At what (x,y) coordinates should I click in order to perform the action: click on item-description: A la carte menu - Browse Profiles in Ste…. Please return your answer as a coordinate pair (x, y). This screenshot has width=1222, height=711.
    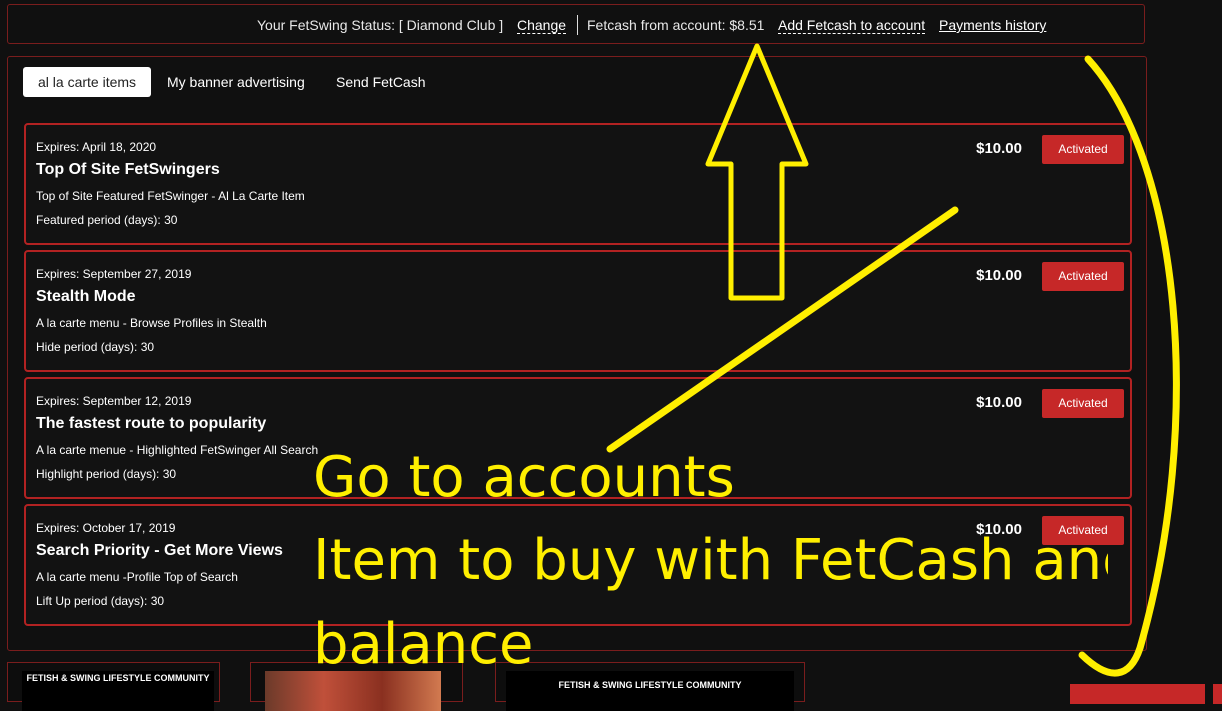
    Looking at the image, I should click on (151, 323).